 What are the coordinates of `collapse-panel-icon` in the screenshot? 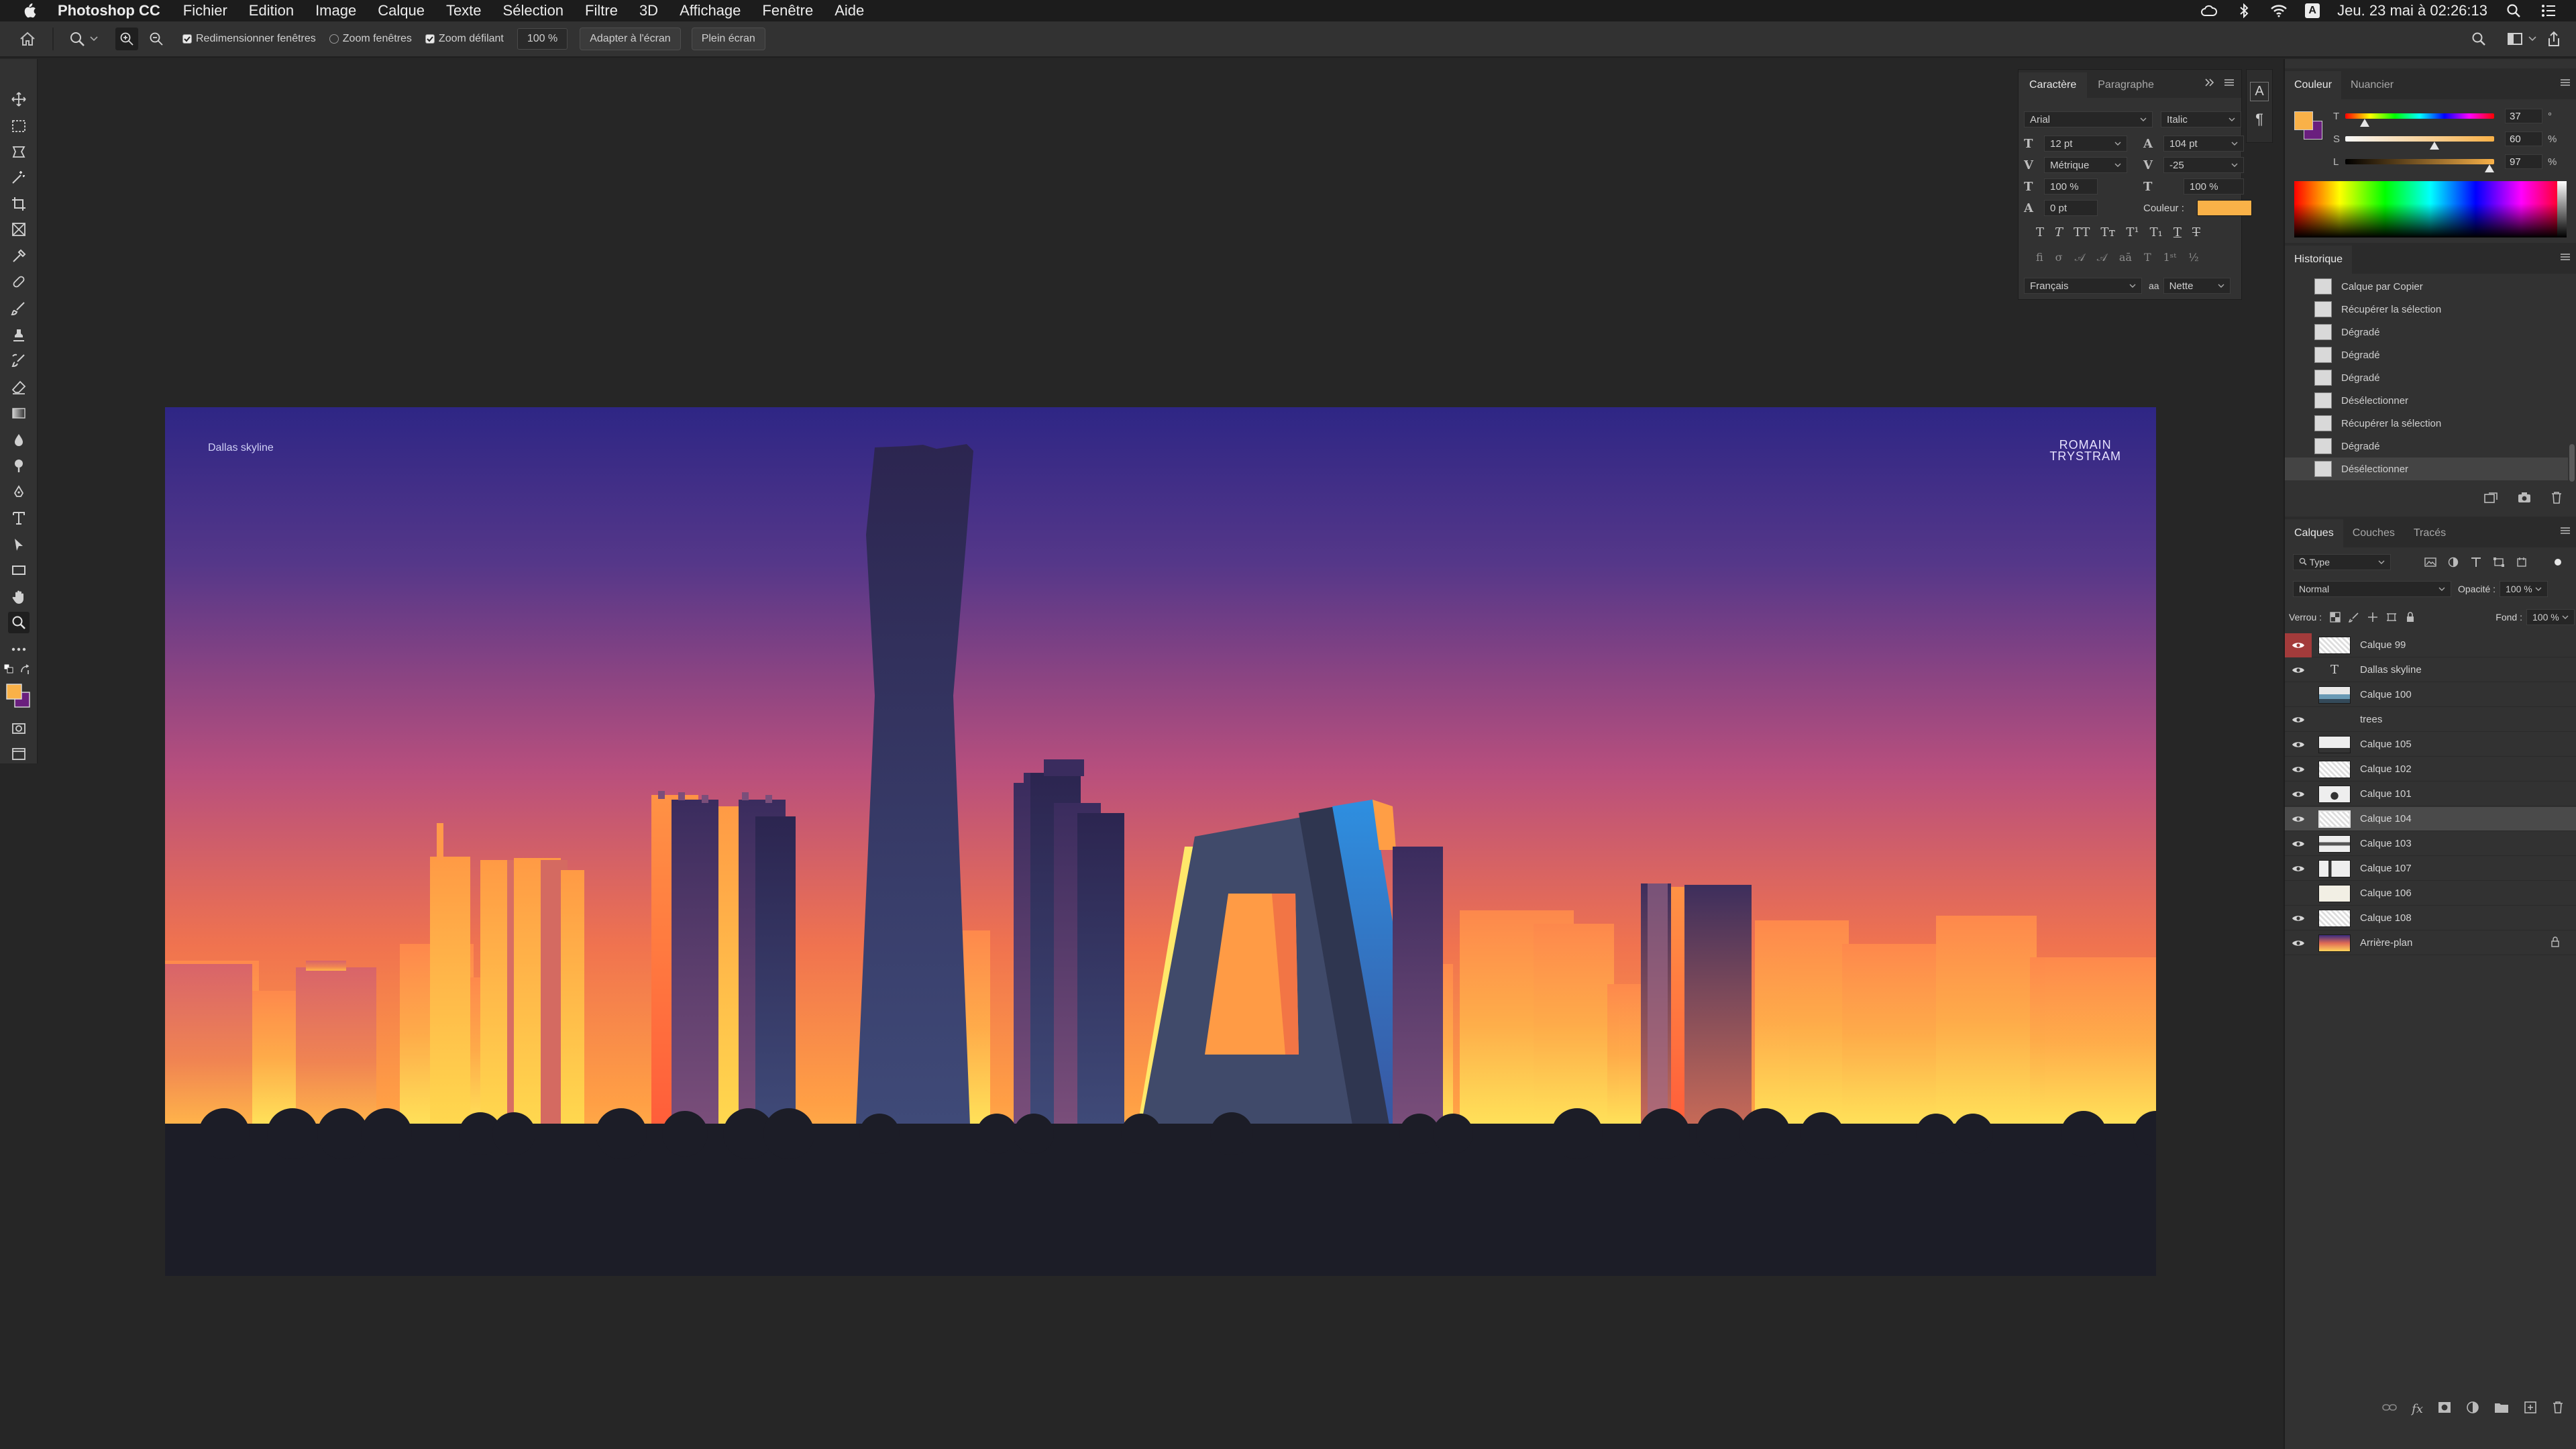 It's located at (2209, 84).